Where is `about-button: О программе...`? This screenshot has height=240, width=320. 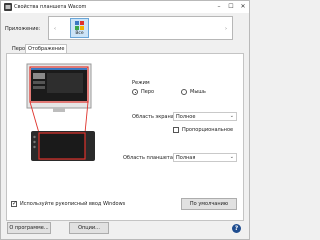 about-button: О программе... is located at coordinates (29, 228).